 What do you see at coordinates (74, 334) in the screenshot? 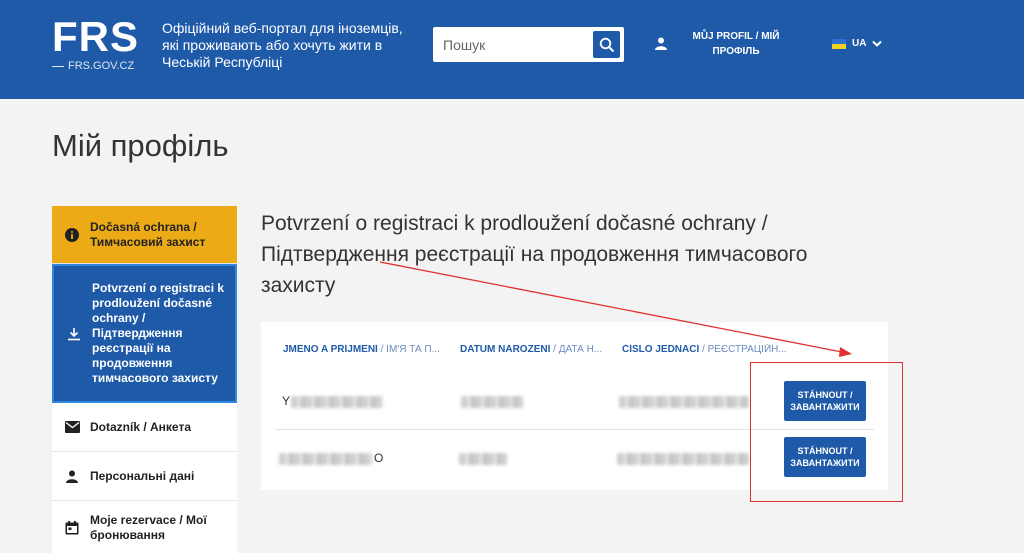
I see `download-icon` at bounding box center [74, 334].